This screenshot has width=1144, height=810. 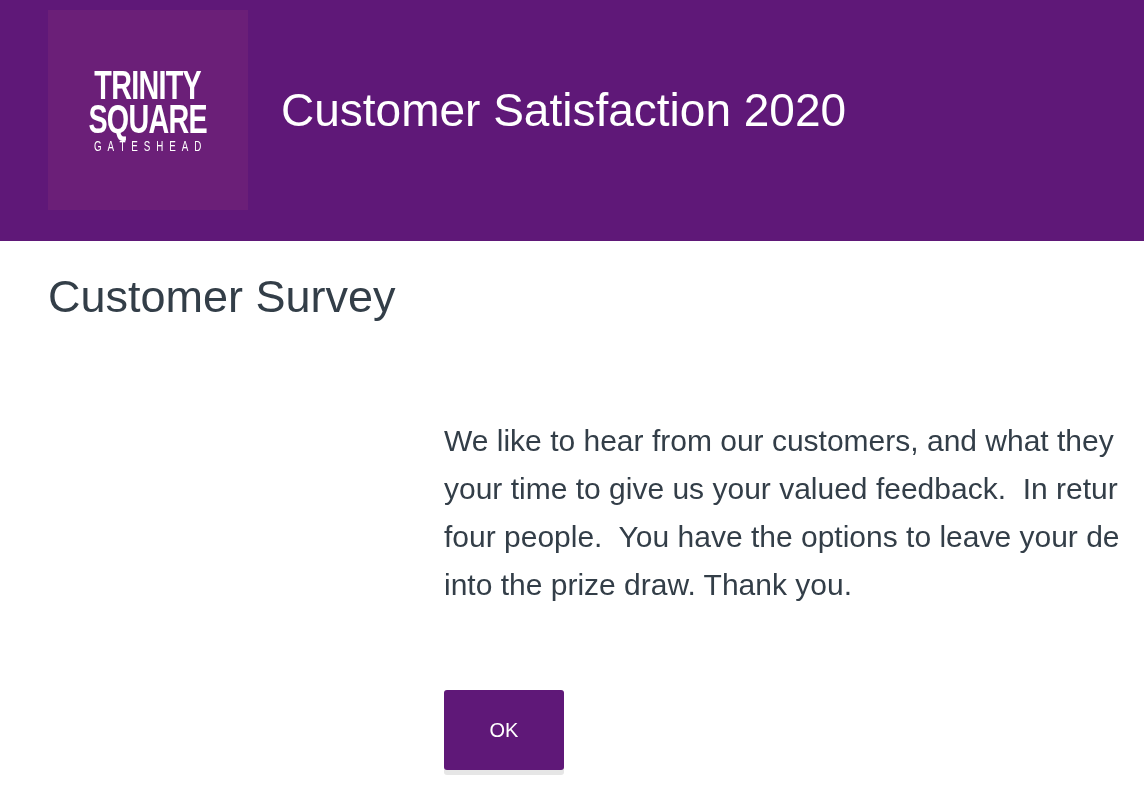 I want to click on survey-heading: Customer Survey, so click(x=222, y=297).